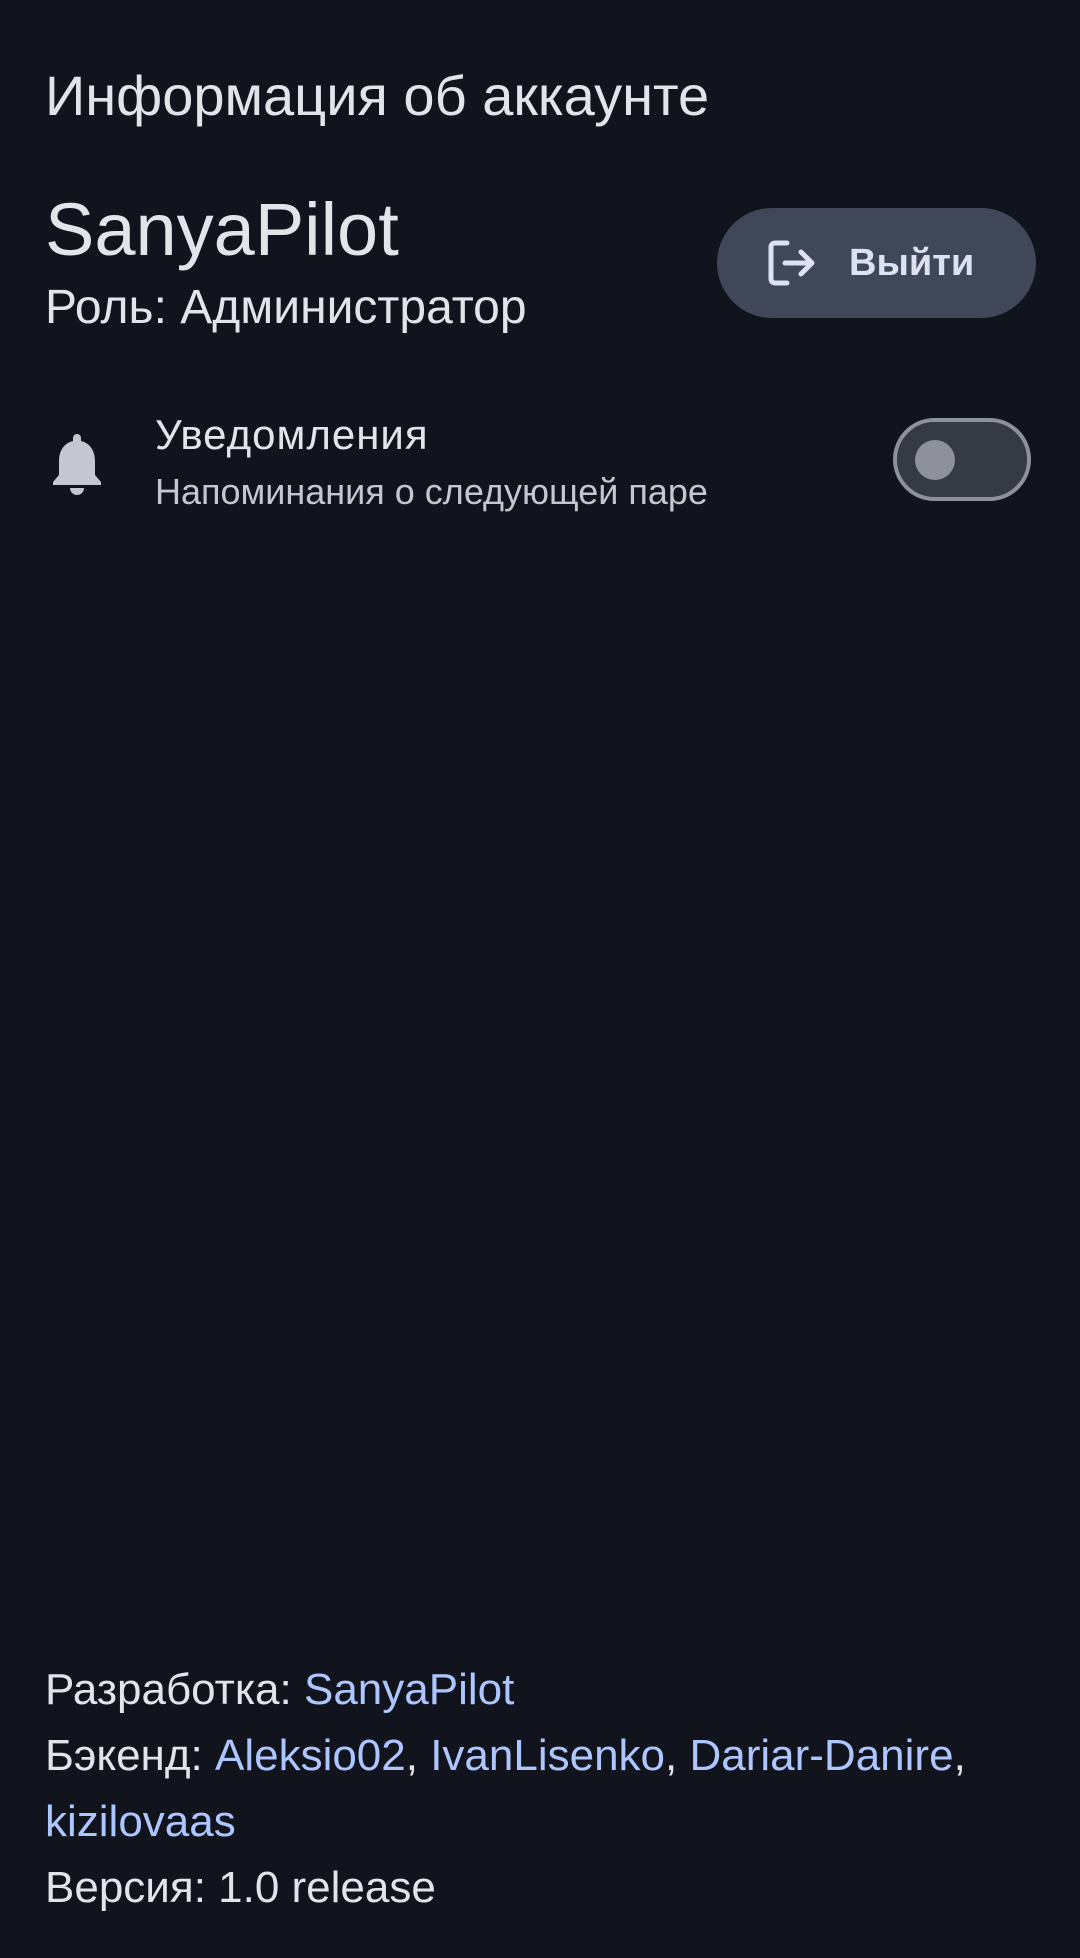 The height and width of the screenshot is (1958, 1080). What do you see at coordinates (540, 1822) in the screenshot?
I see `credits-backend-line-2: kizilovaas` at bounding box center [540, 1822].